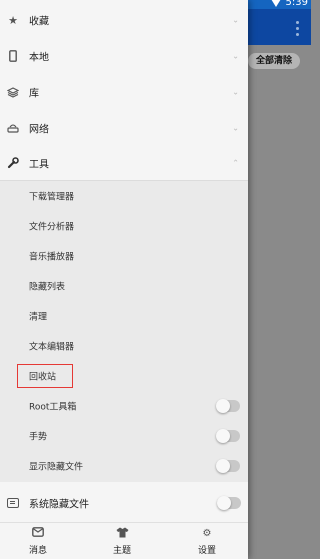 The image size is (320, 559). What do you see at coordinates (59, 505) in the screenshot?
I see `drawer-item-label: 系统隐藏文件` at bounding box center [59, 505].